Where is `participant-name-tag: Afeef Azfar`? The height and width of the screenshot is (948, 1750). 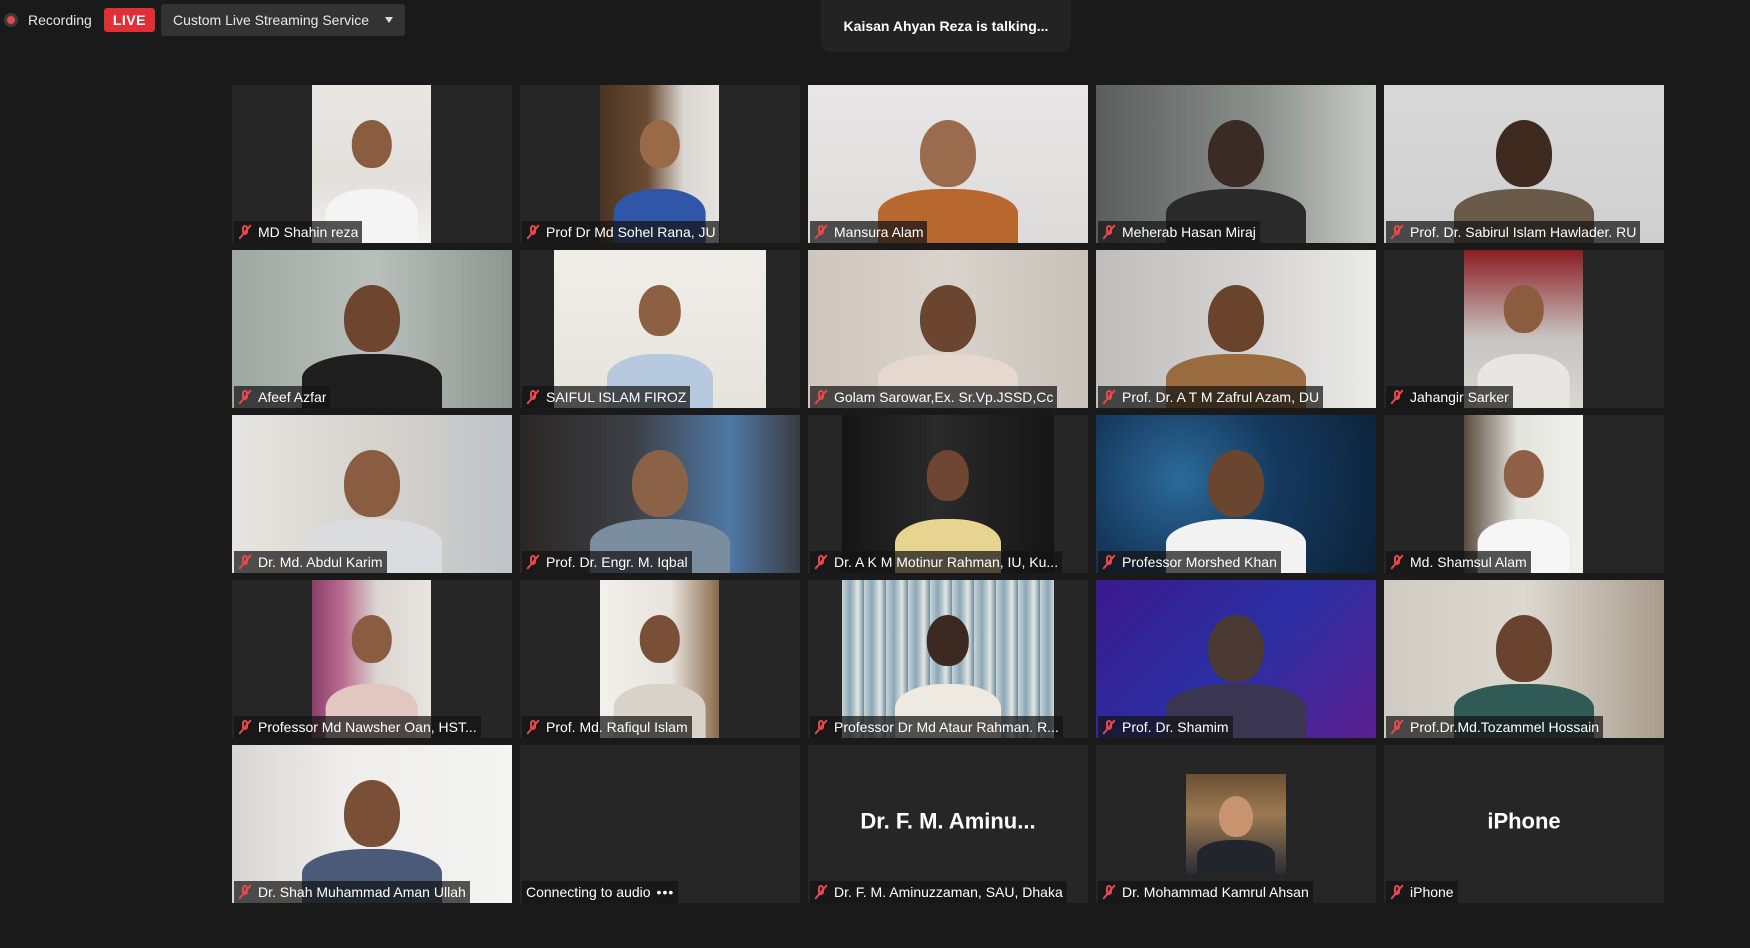 participant-name-tag: Afeef Azfar is located at coordinates (282, 397).